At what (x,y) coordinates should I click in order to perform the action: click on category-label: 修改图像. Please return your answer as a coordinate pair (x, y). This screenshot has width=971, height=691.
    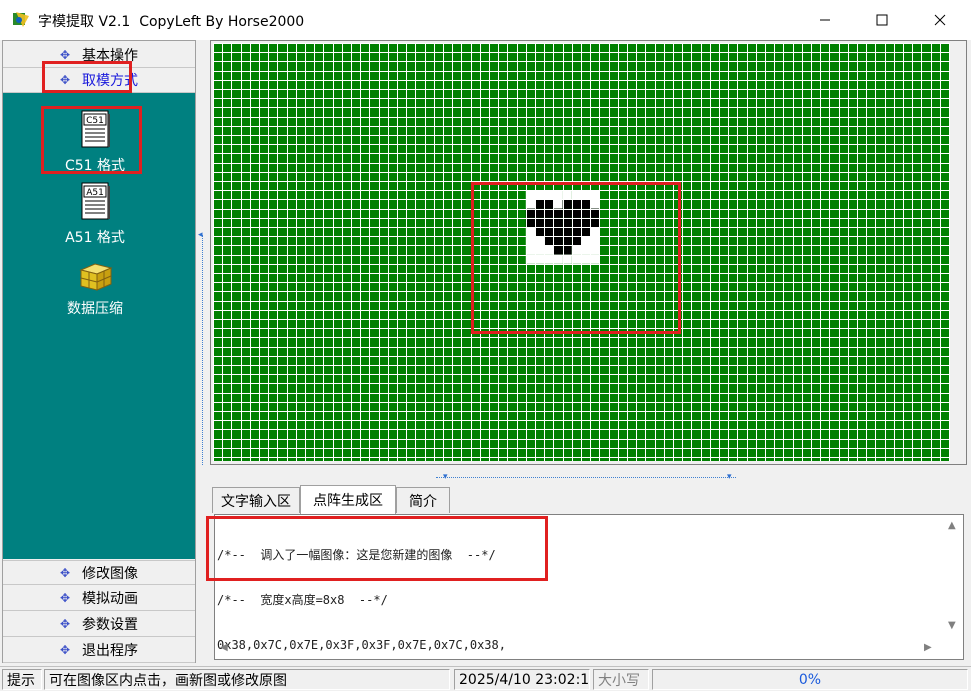
    Looking at the image, I should click on (110, 573).